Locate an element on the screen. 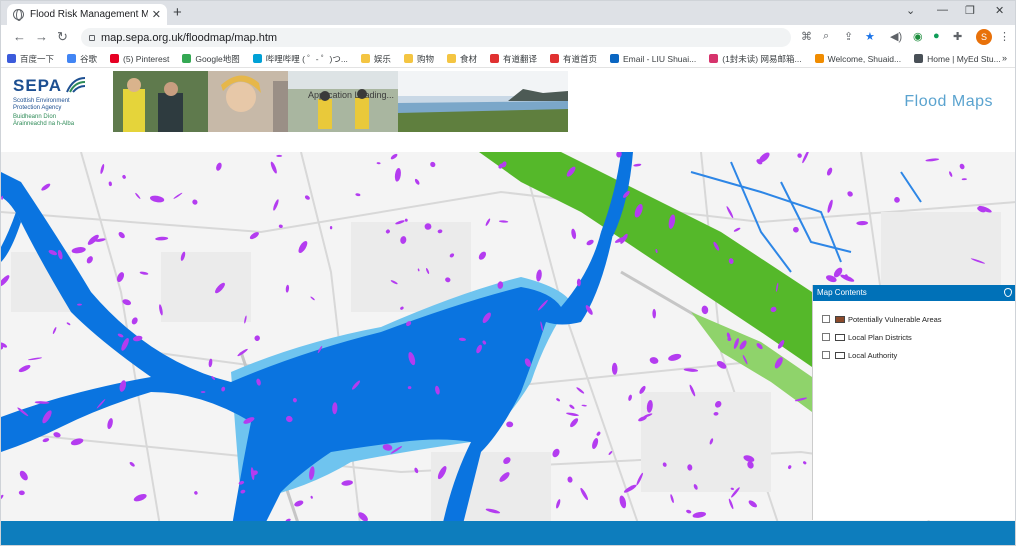 The height and width of the screenshot is (546, 1016). bookmark-star-icon: ★ is located at coordinates (870, 36).